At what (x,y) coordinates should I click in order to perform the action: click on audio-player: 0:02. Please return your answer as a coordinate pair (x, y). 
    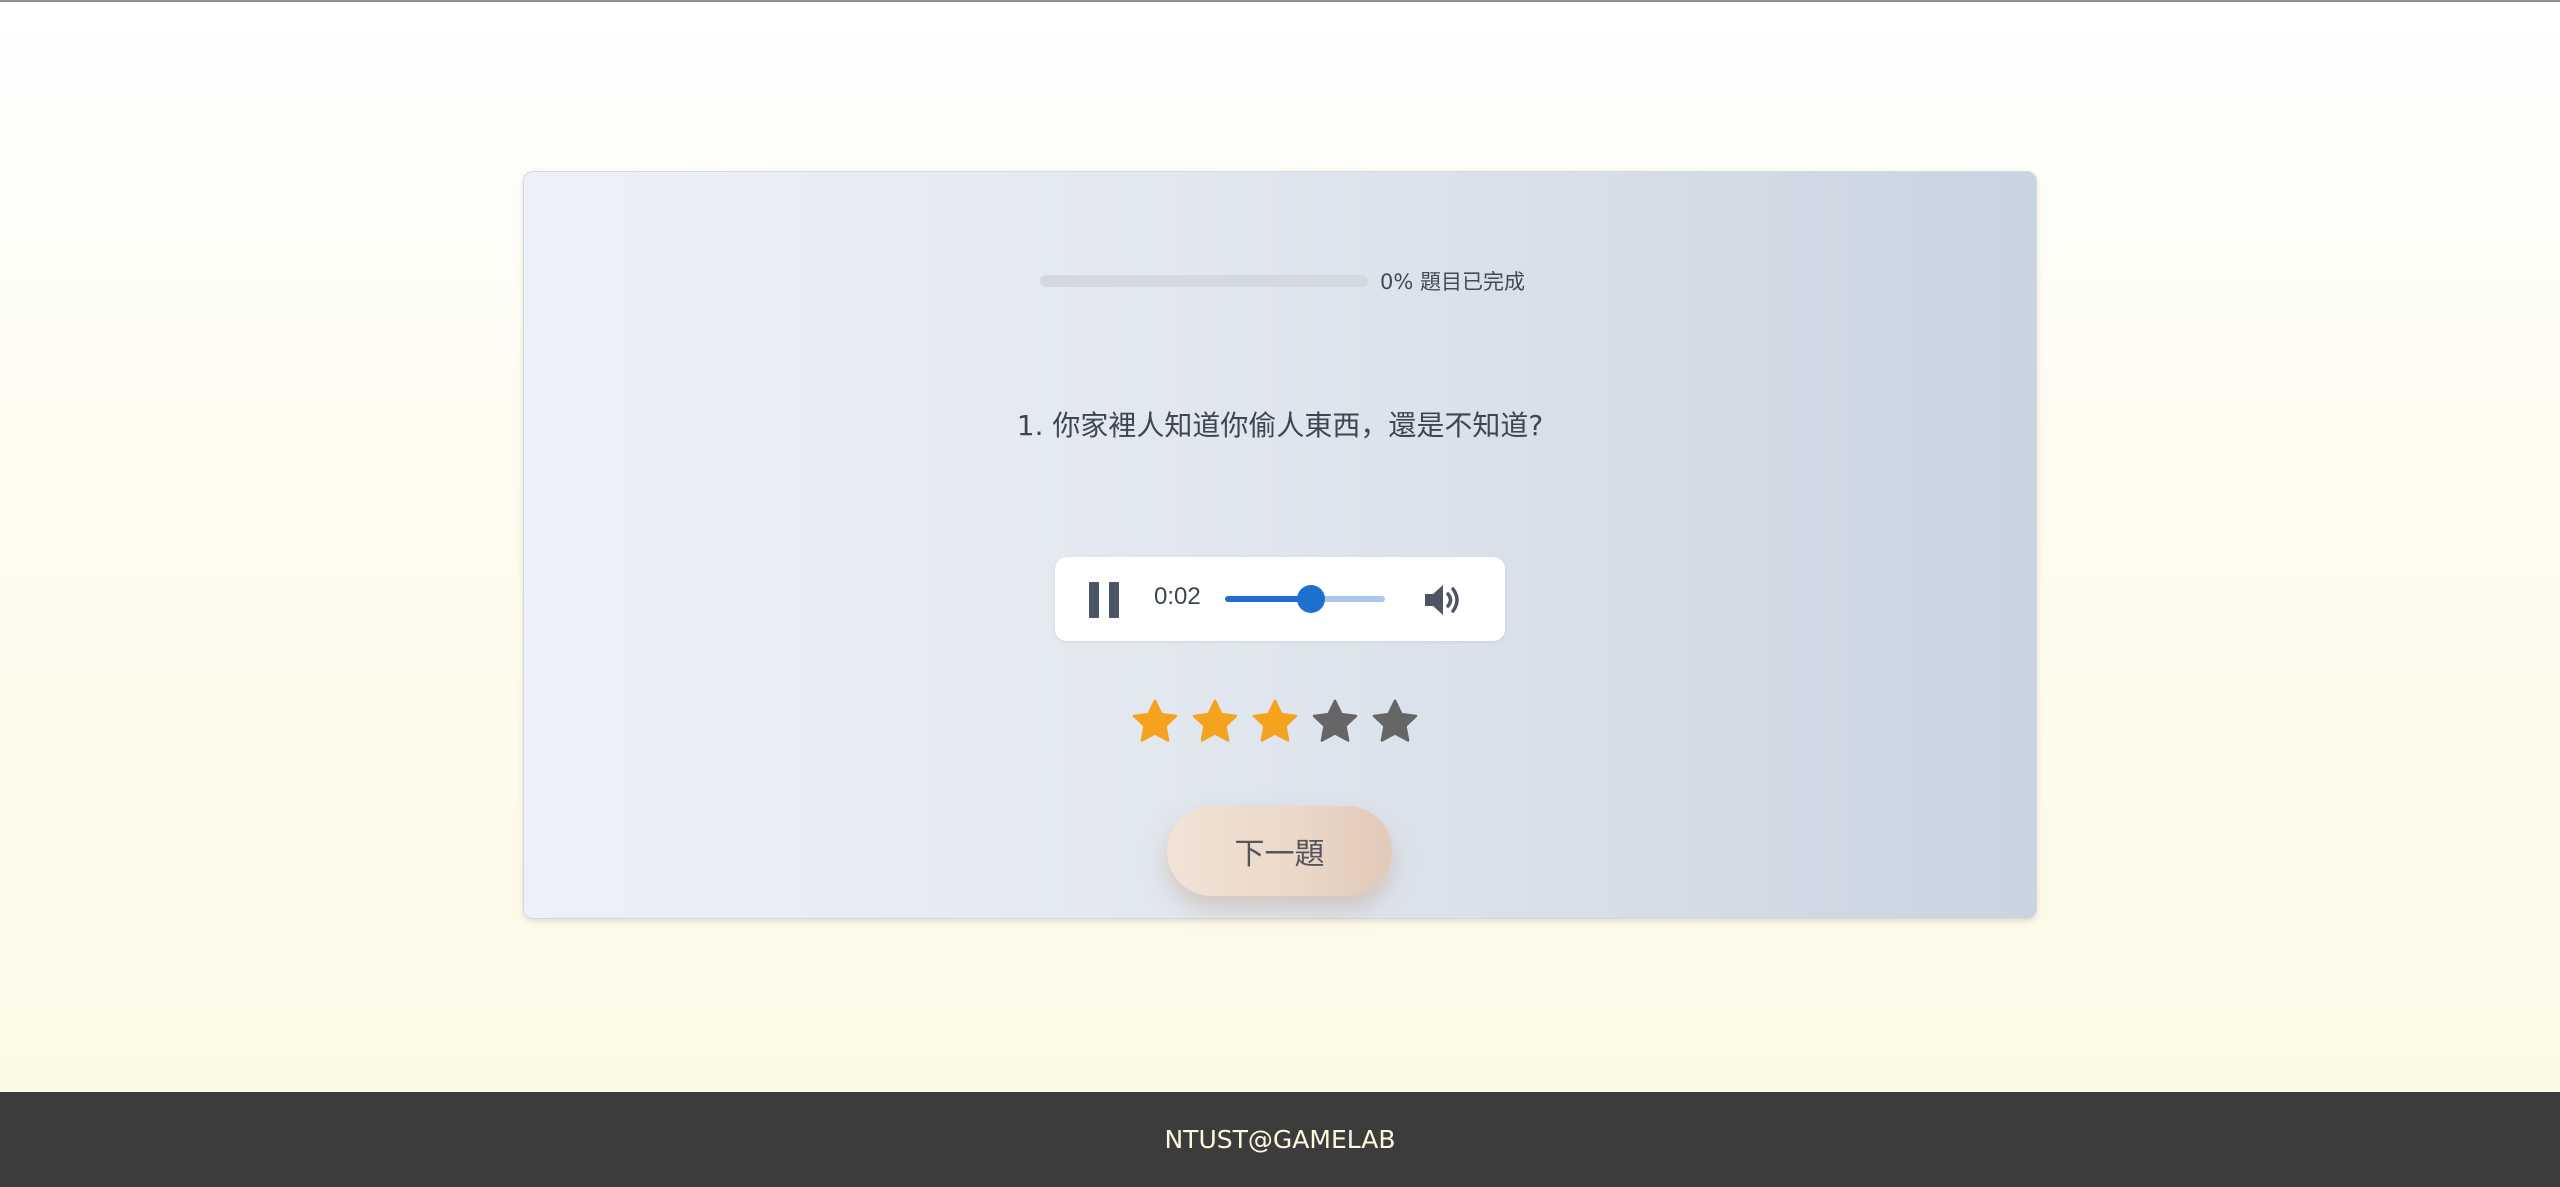
    Looking at the image, I should click on (1280, 599).